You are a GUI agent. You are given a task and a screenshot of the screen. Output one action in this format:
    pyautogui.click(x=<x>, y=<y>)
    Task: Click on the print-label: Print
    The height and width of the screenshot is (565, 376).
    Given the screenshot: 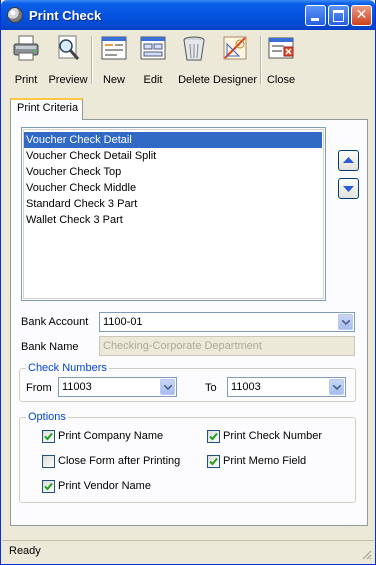 What is the action you would take?
    pyautogui.click(x=26, y=80)
    